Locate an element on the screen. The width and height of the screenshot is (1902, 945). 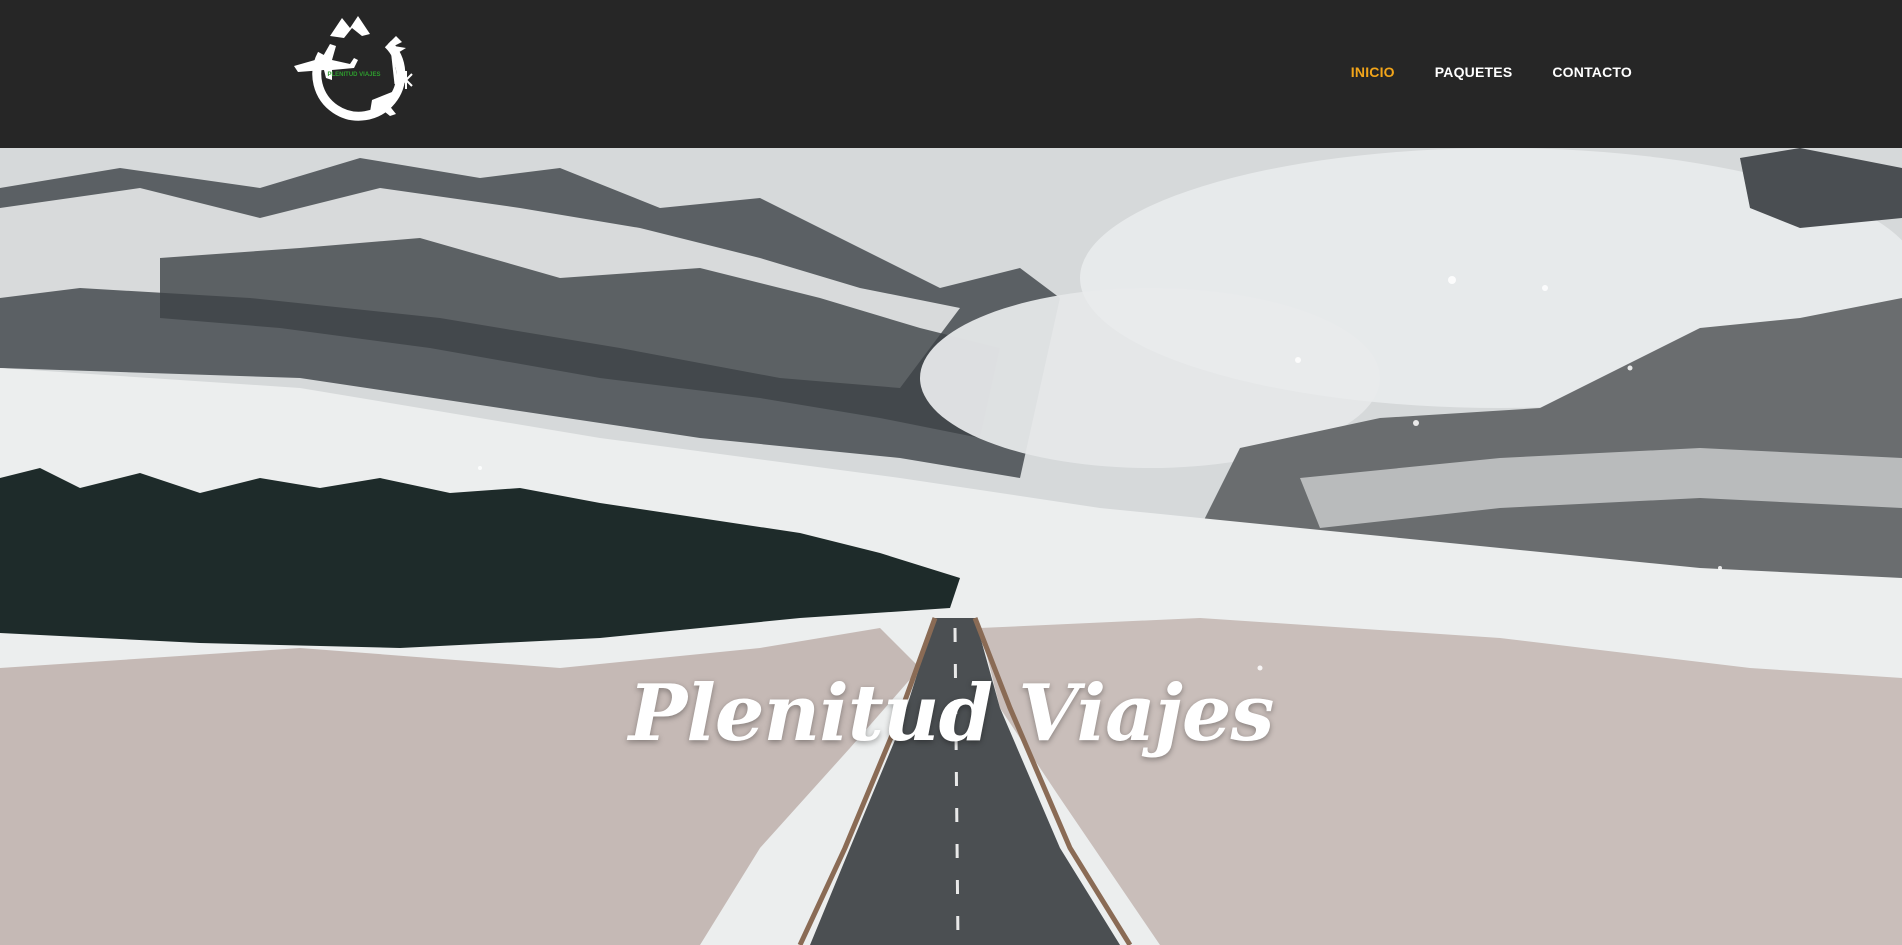
main-navigation: INICIO PAQUETES CONTACTO is located at coordinates (1491, 72).